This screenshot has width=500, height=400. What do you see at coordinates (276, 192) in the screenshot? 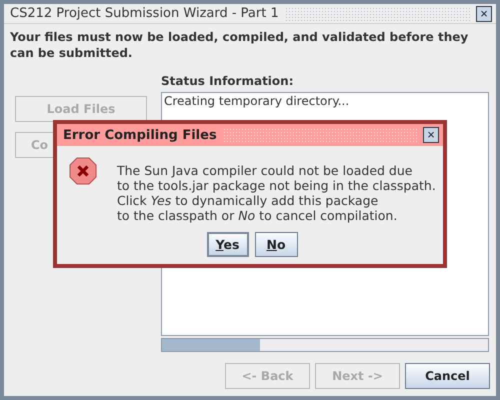
I see `error-message: The Sun Java compiler could not be loaded due to the tools.jar package not being in the classpath. Click Yes to dynamically add this package to the classpath or No to cancel compilation.` at bounding box center [276, 192].